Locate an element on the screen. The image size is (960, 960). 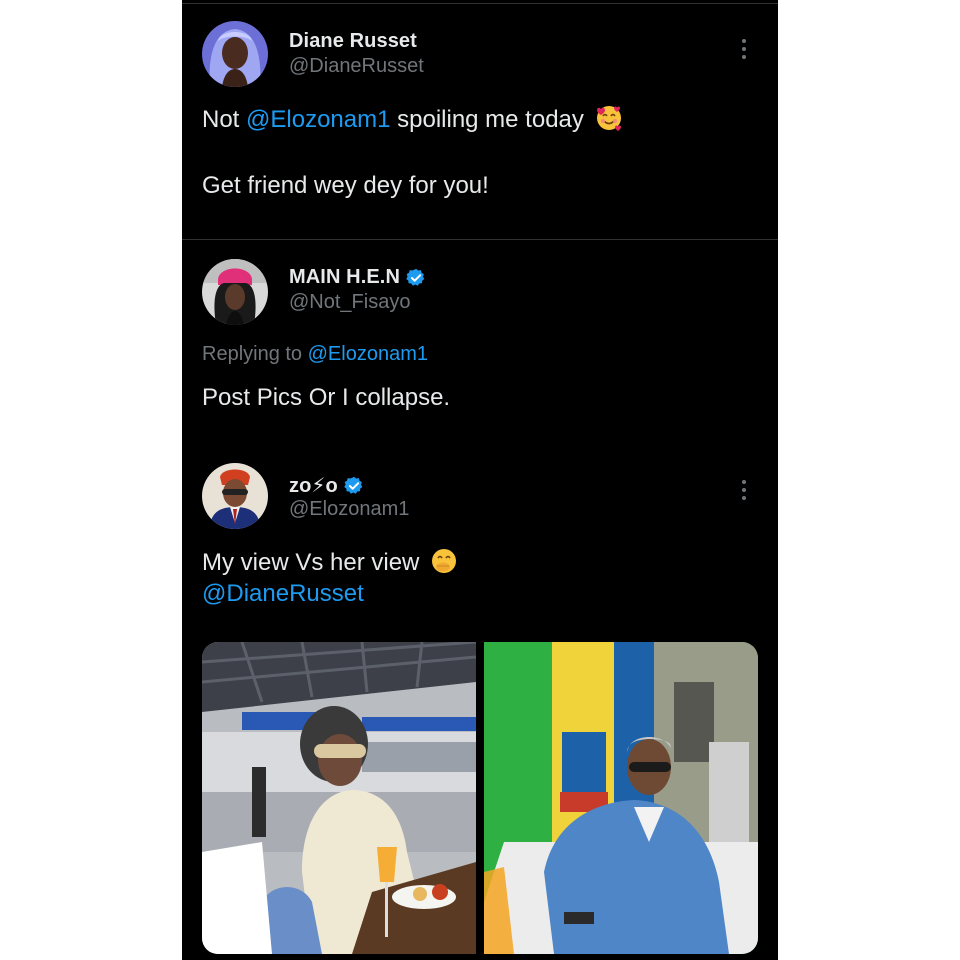
replying-to: Replying to @Elozonam1 is located at coordinates (315, 354).